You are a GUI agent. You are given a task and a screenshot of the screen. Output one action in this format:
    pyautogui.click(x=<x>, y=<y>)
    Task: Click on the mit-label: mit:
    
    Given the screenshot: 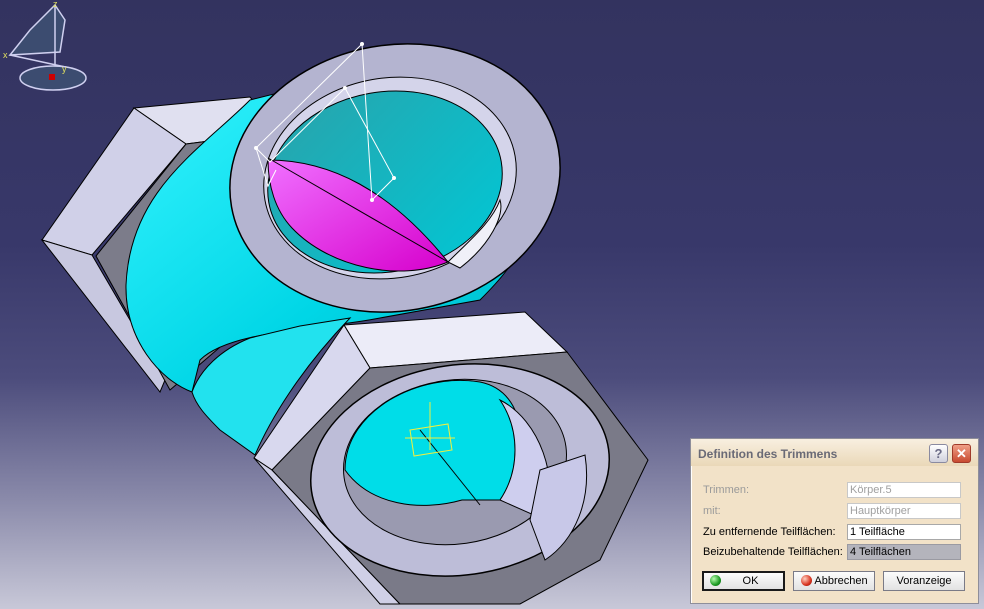 What is the action you would take?
    pyautogui.click(x=712, y=511)
    